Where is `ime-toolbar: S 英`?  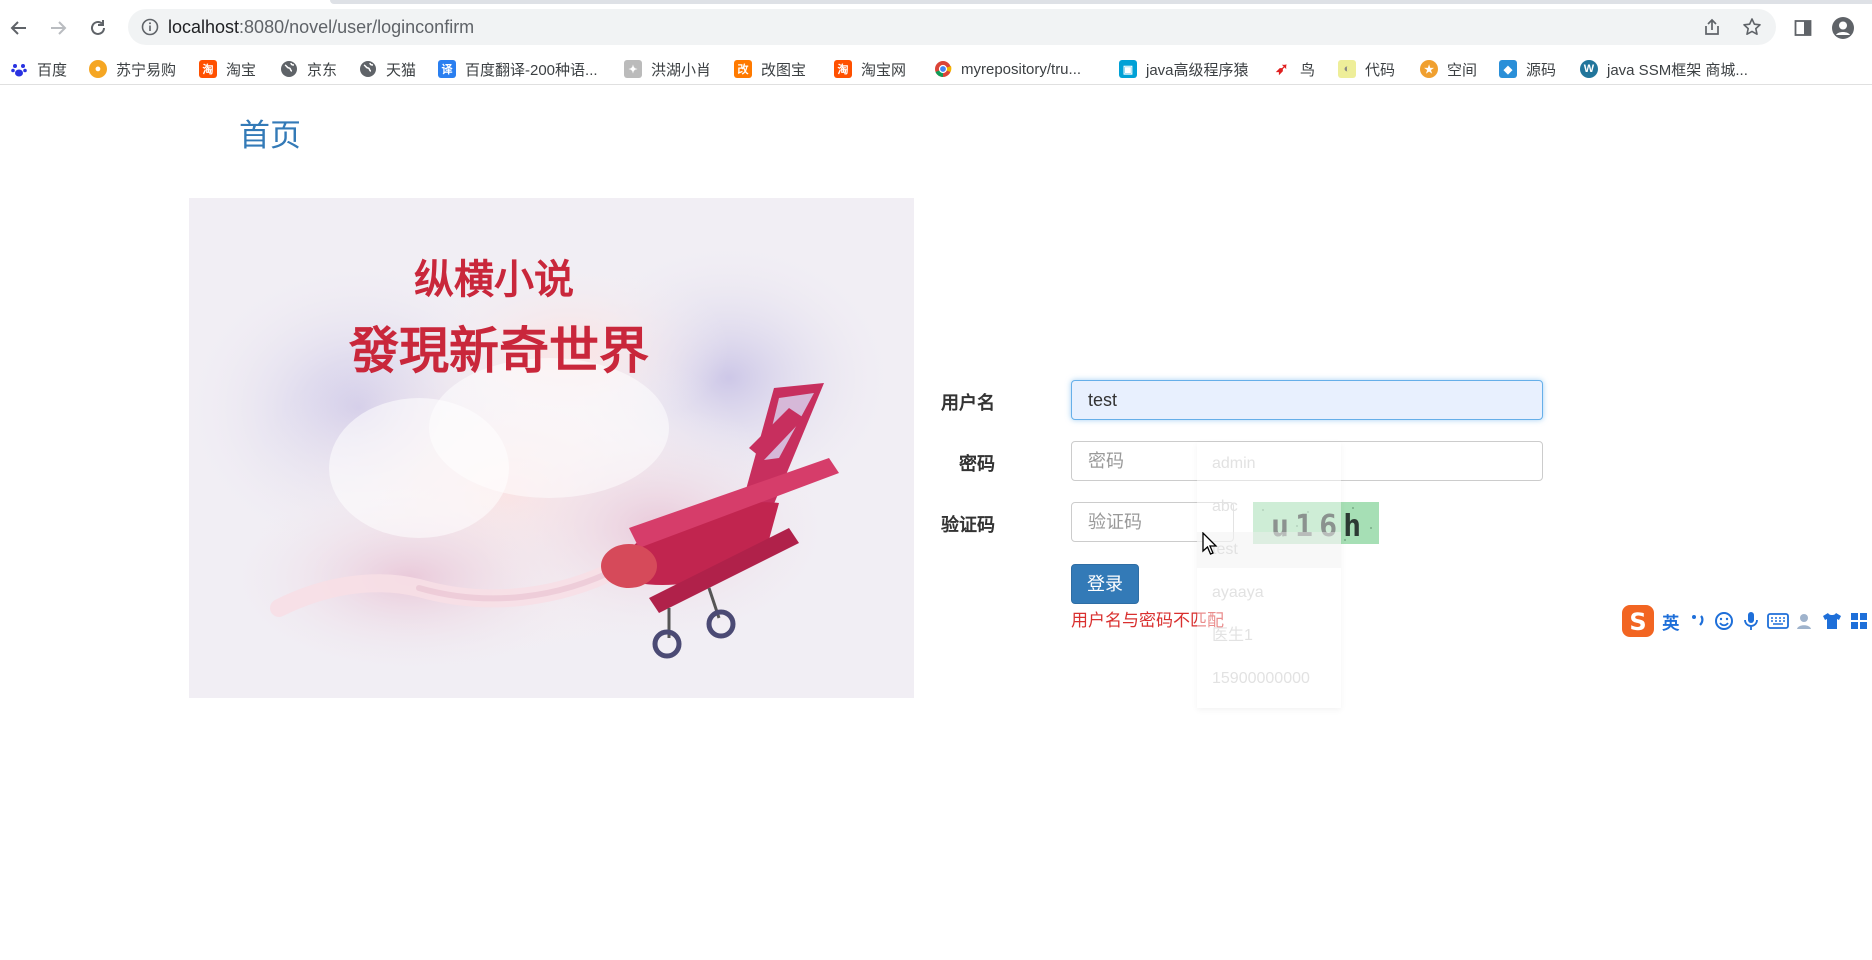 ime-toolbar: S 英 is located at coordinates (1745, 621).